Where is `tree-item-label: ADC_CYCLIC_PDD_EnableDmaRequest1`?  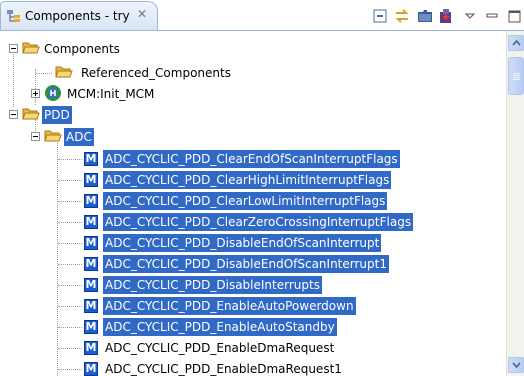 tree-item-label: ADC_CYCLIC_PDD_EnableDmaRequest1 is located at coordinates (223, 369).